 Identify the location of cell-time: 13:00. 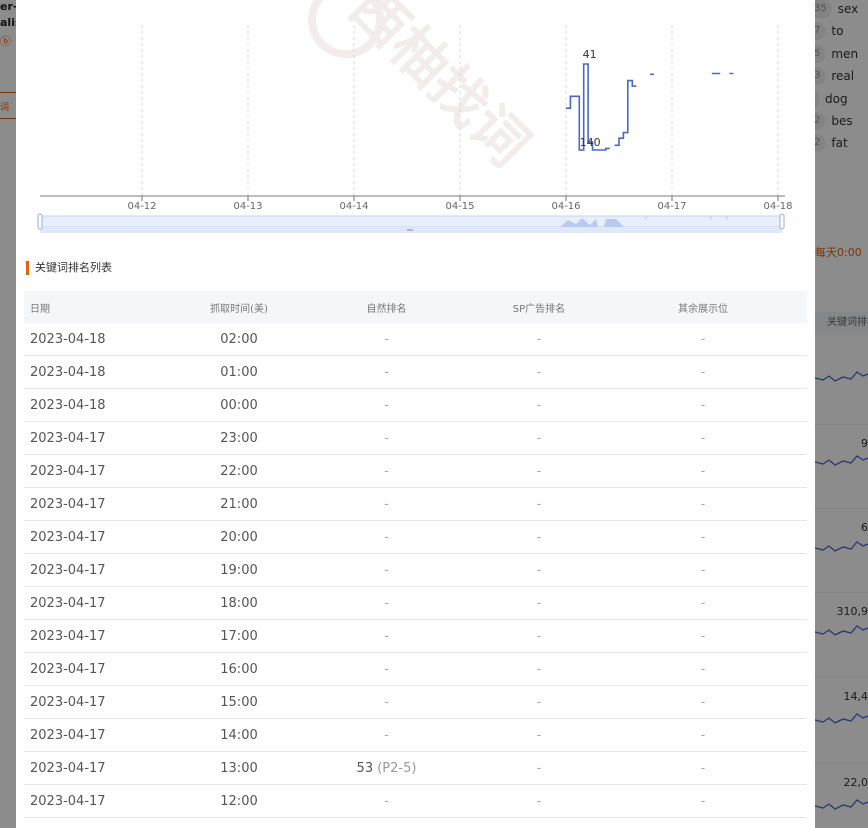
(239, 768).